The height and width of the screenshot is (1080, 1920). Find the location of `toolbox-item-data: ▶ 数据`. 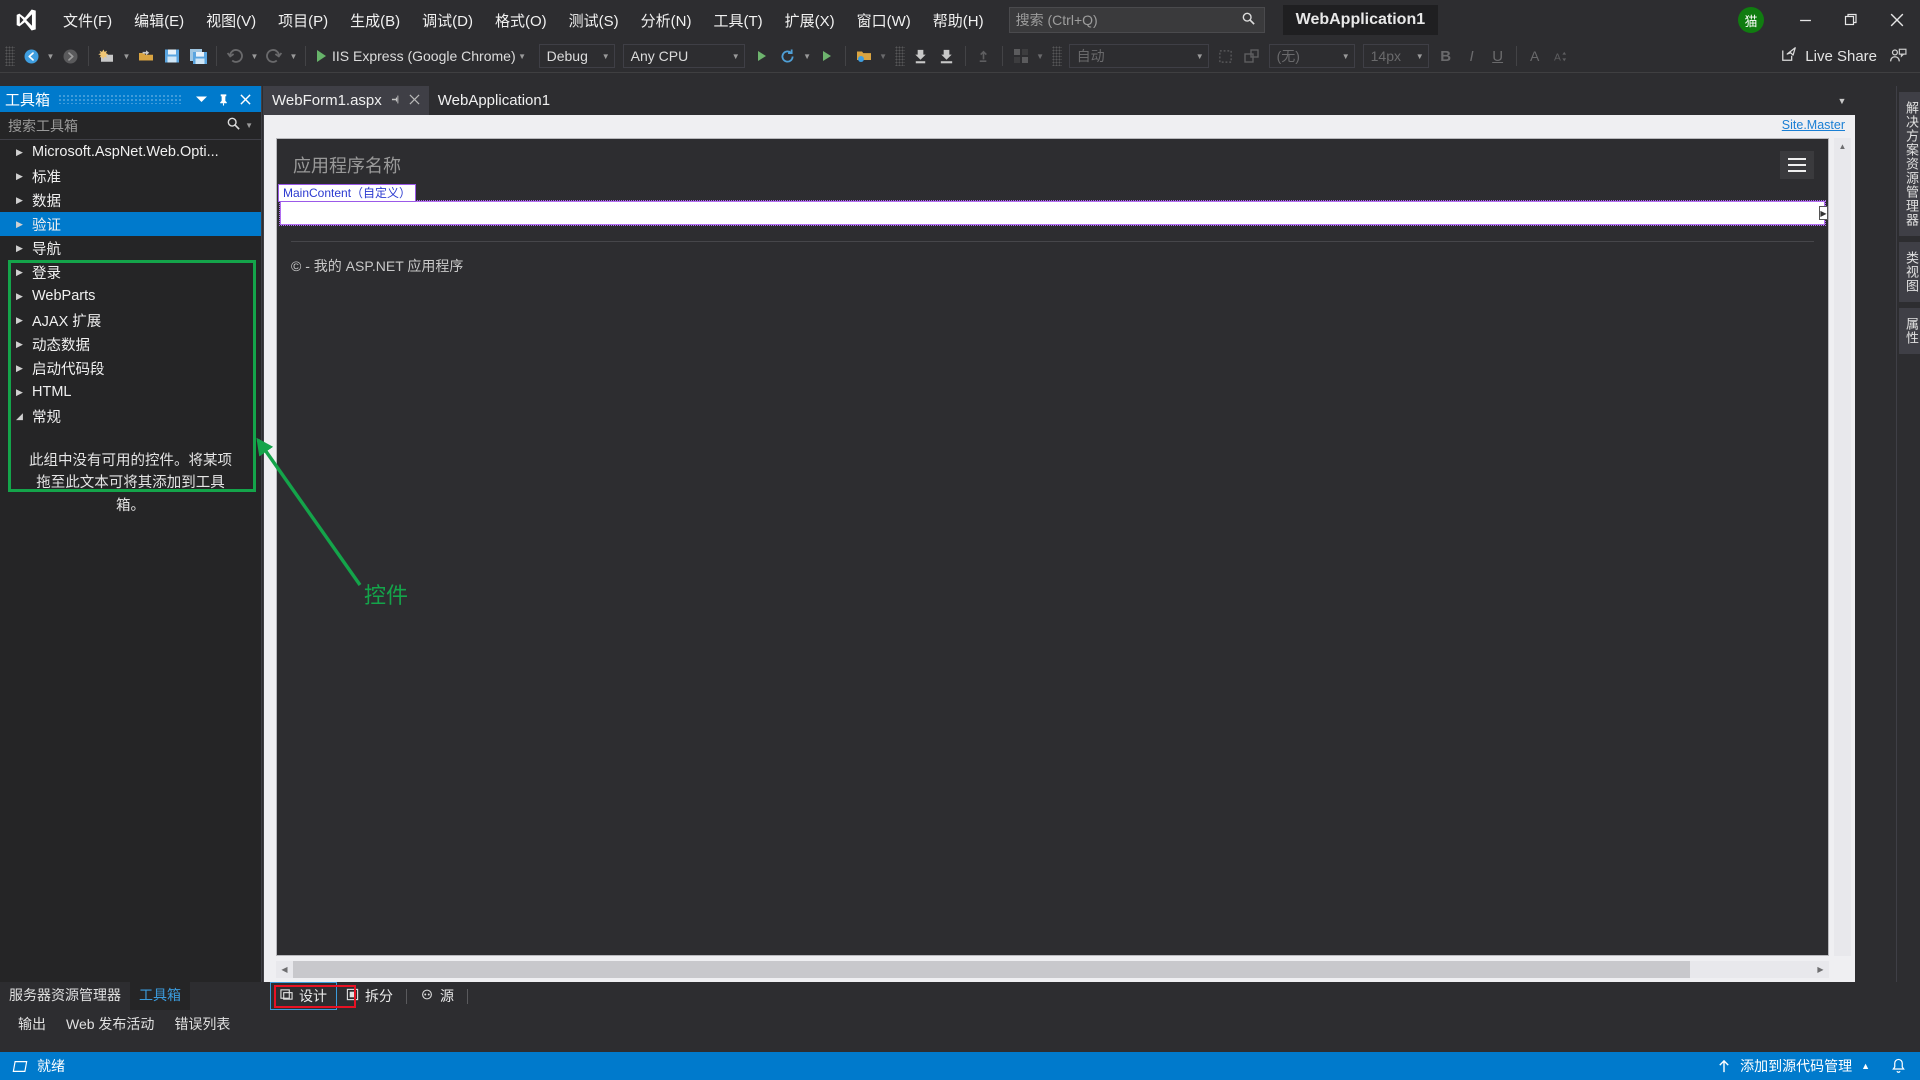

toolbox-item-data: ▶ 数据 is located at coordinates (130, 200).